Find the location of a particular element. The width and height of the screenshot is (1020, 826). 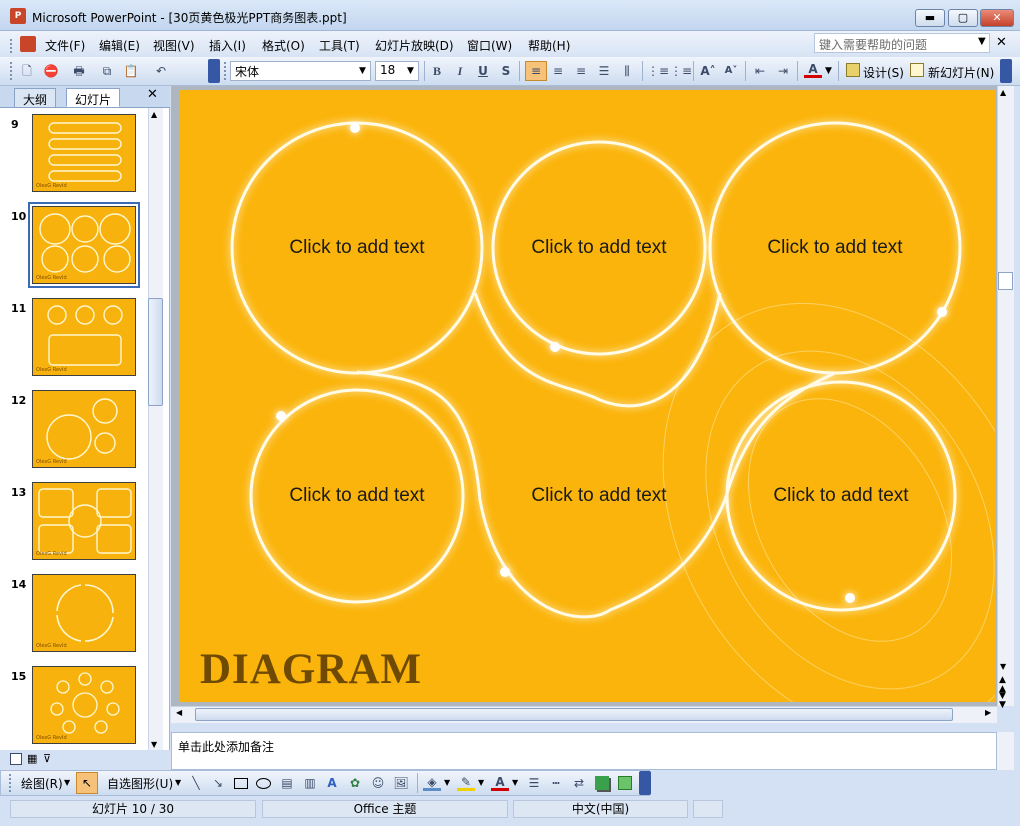

arrow-icon: ↘ is located at coordinates (218, 783).